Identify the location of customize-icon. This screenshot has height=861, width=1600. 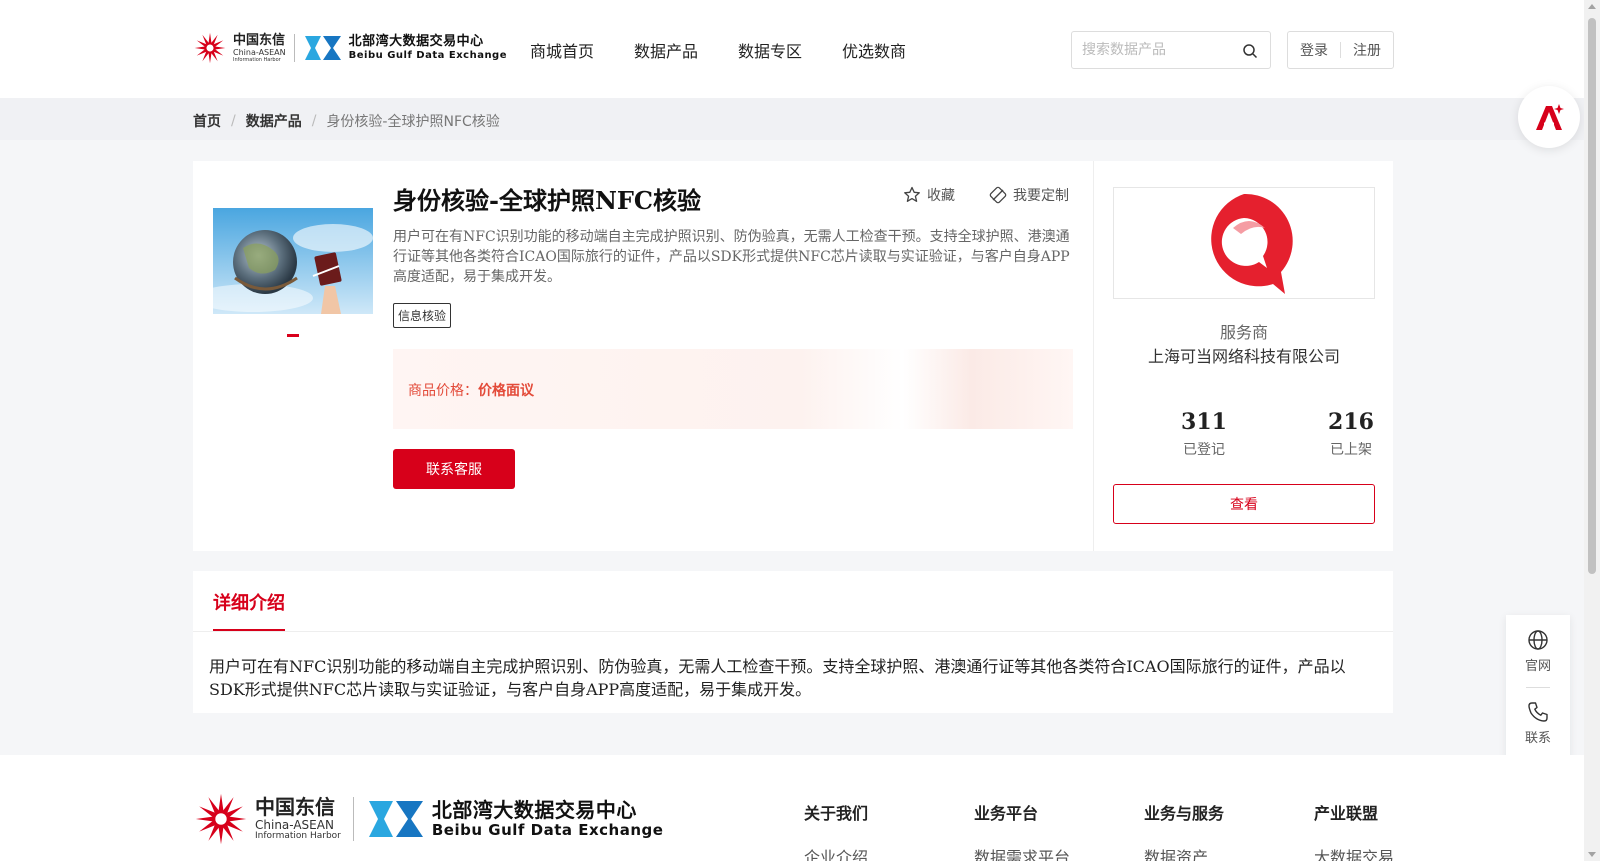
(998, 195).